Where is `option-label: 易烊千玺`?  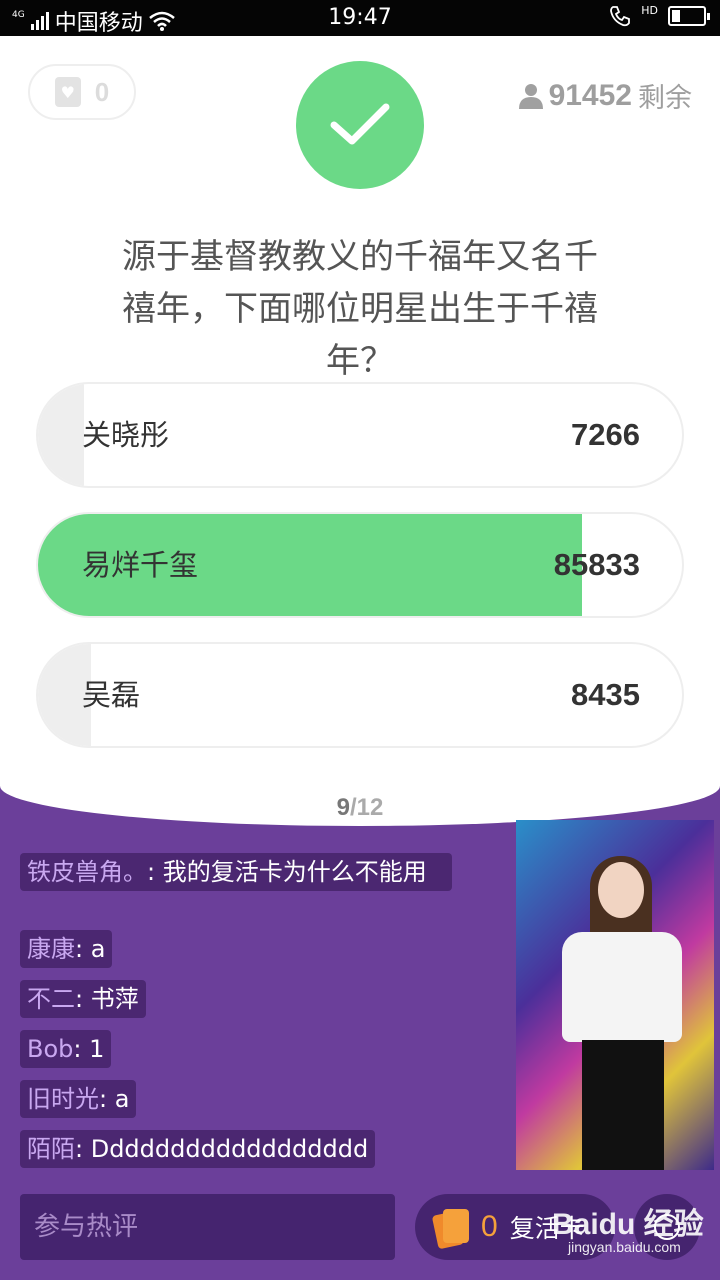 option-label: 易烊千玺 is located at coordinates (140, 565).